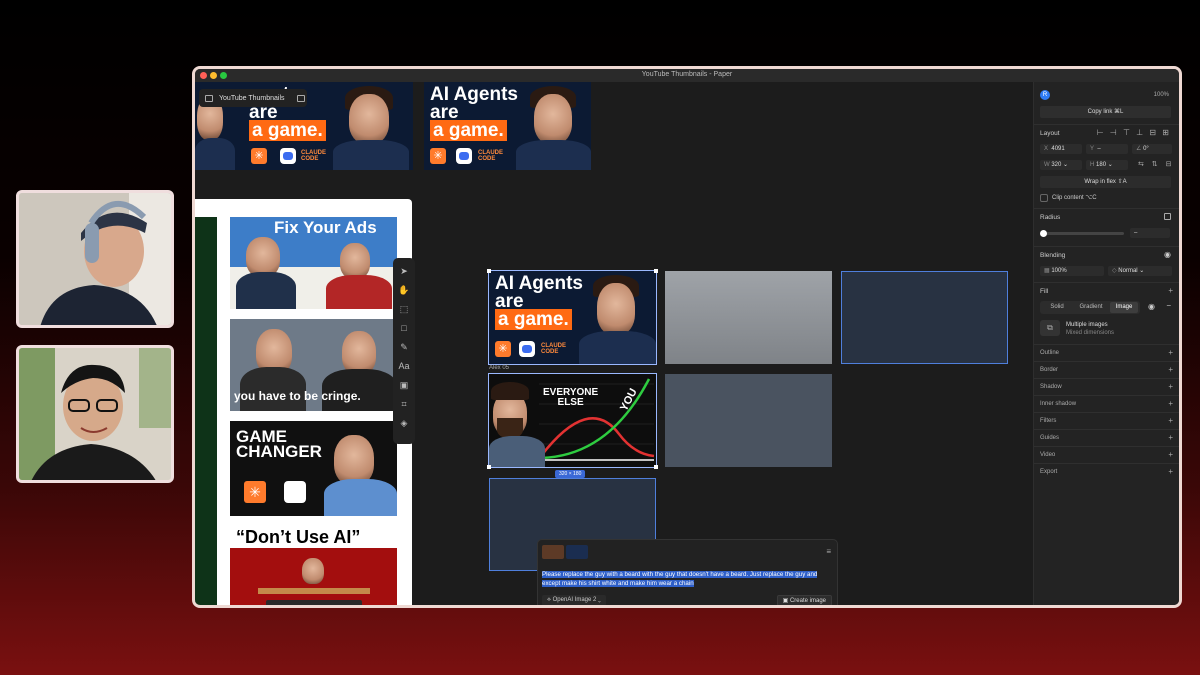 This screenshot has height=675, width=1200. I want to click on clip-content-label: Clip content ⌥C, so click(1074, 198).